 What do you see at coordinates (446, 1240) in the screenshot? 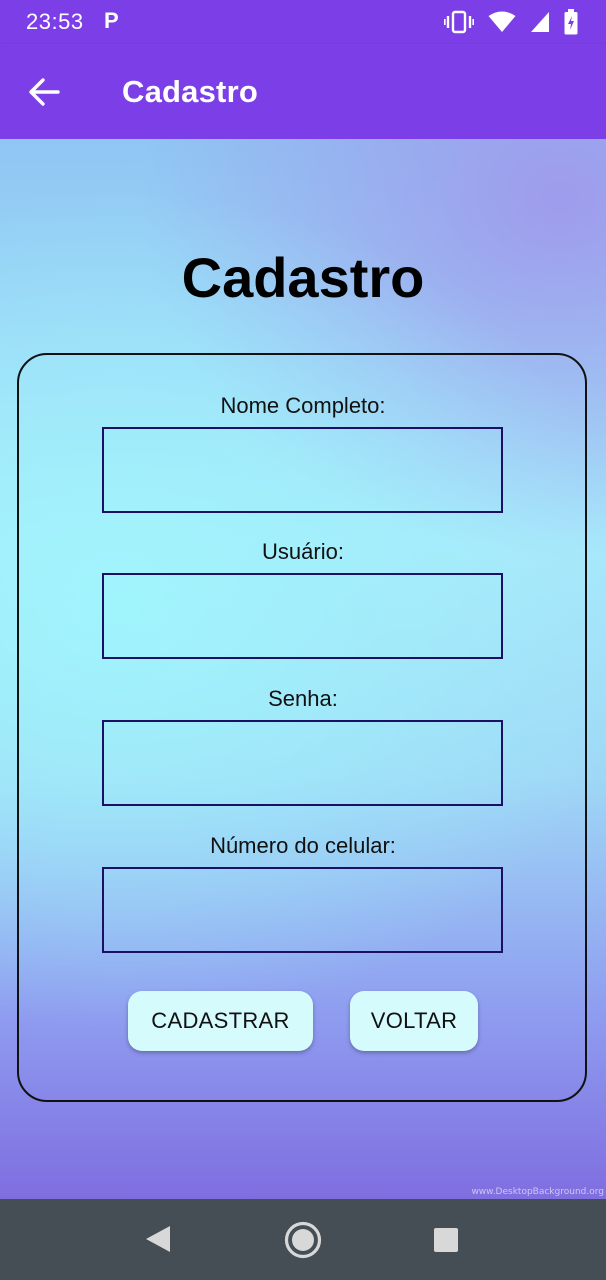
I see `recents-square-icon` at bounding box center [446, 1240].